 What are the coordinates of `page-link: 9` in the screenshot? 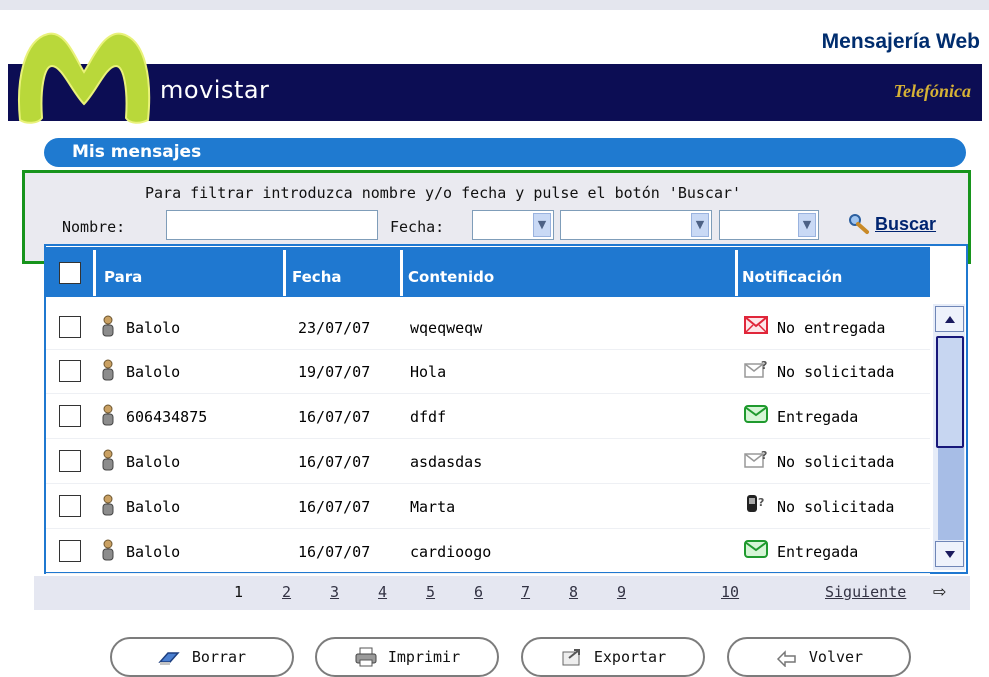 It's located at (621, 592).